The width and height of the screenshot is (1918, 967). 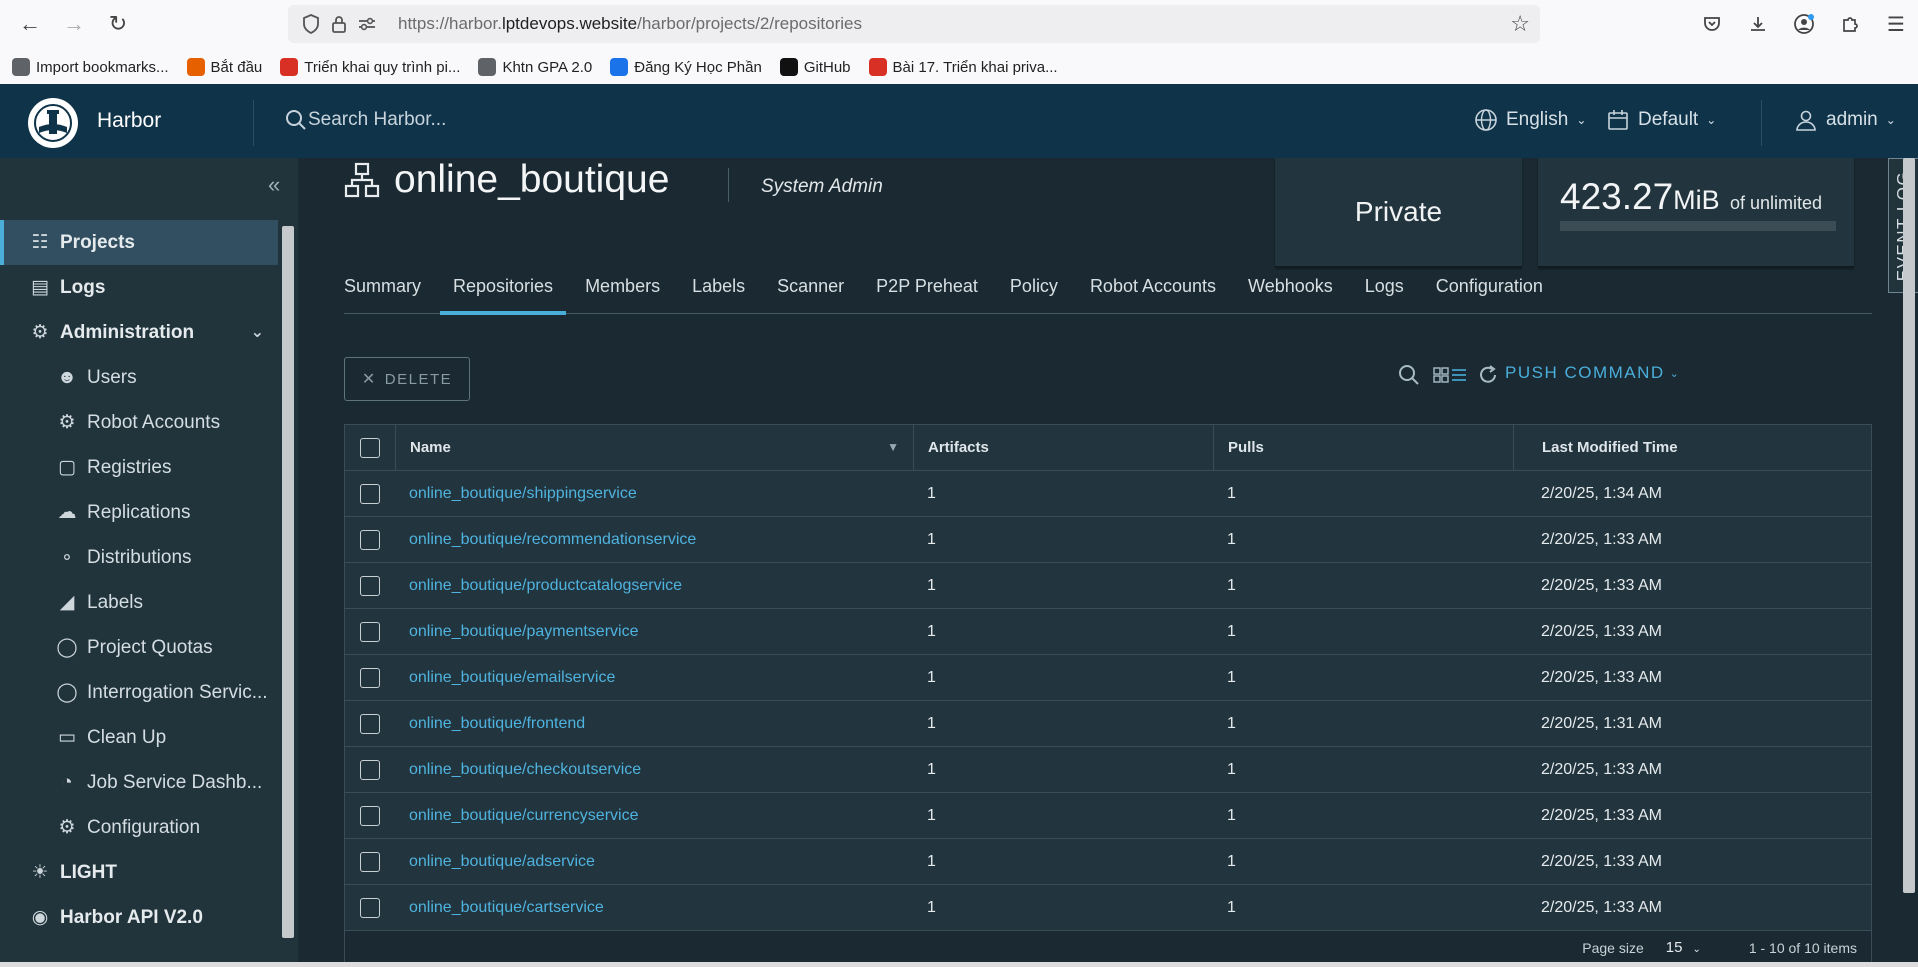 I want to click on sidebar-item-configuration: ⚙ Configuration, so click(x=139, y=827).